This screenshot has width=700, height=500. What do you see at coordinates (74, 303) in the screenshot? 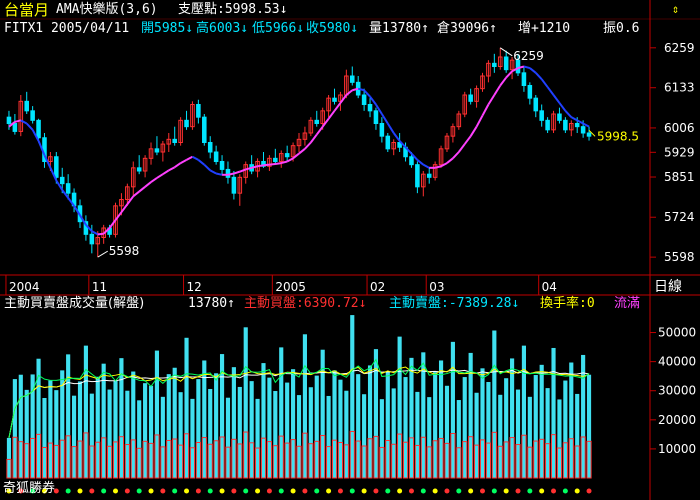
I see `volume-title: 主動買賣盤成交量(解盤)` at bounding box center [74, 303].